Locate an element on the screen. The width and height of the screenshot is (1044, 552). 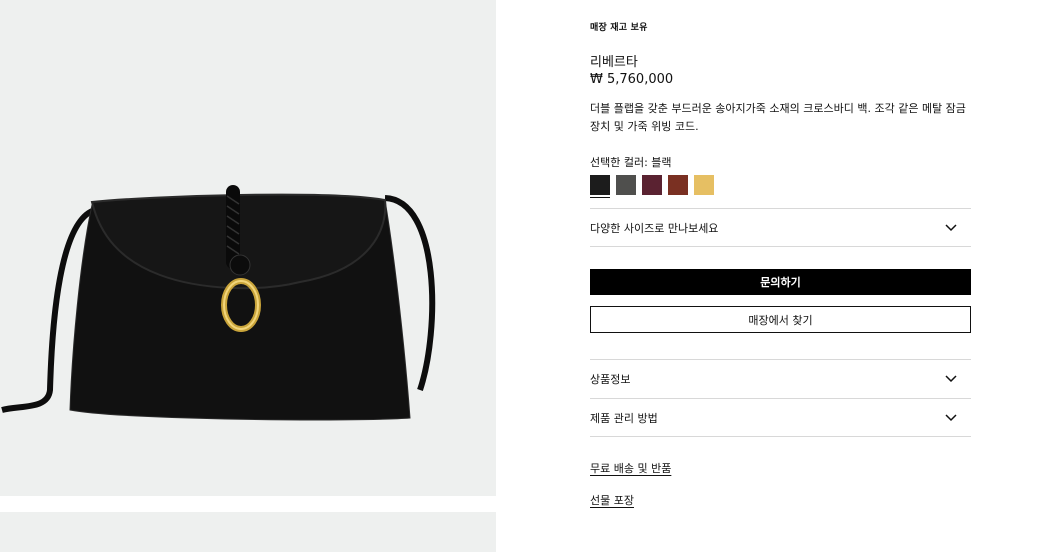
color-swatches is located at coordinates (652, 186).